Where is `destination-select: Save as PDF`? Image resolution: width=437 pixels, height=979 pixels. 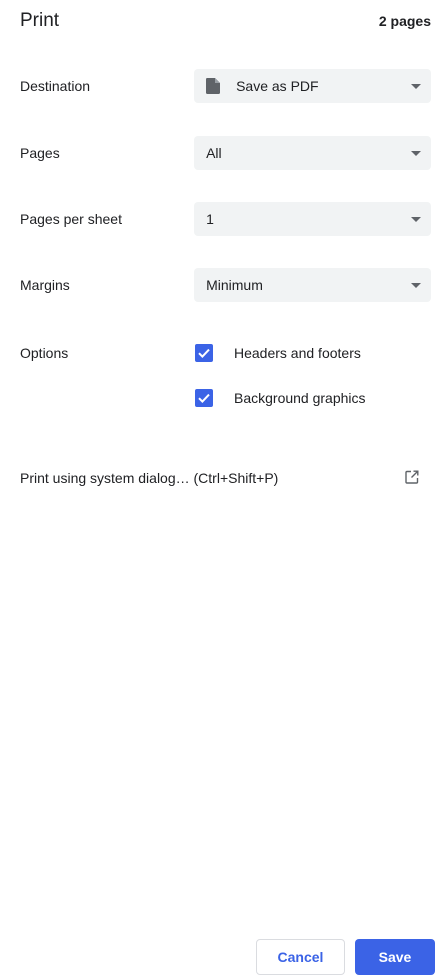 destination-select: Save as PDF is located at coordinates (312, 86).